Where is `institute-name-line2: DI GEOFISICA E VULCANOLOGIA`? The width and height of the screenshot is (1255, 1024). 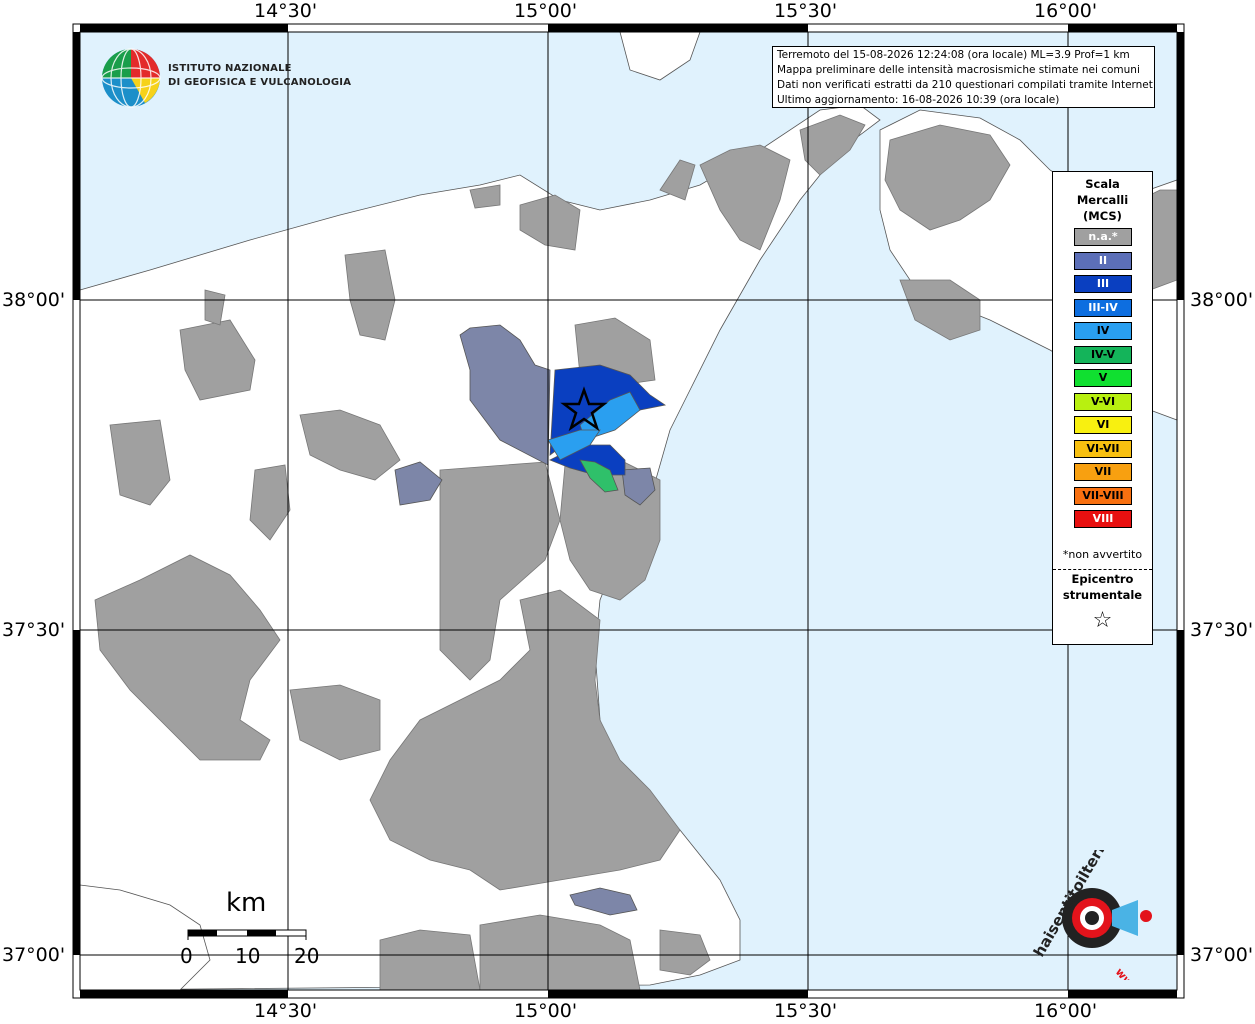 institute-name-line2: DI GEOFISICA E VULCANOLOGIA is located at coordinates (260, 82).